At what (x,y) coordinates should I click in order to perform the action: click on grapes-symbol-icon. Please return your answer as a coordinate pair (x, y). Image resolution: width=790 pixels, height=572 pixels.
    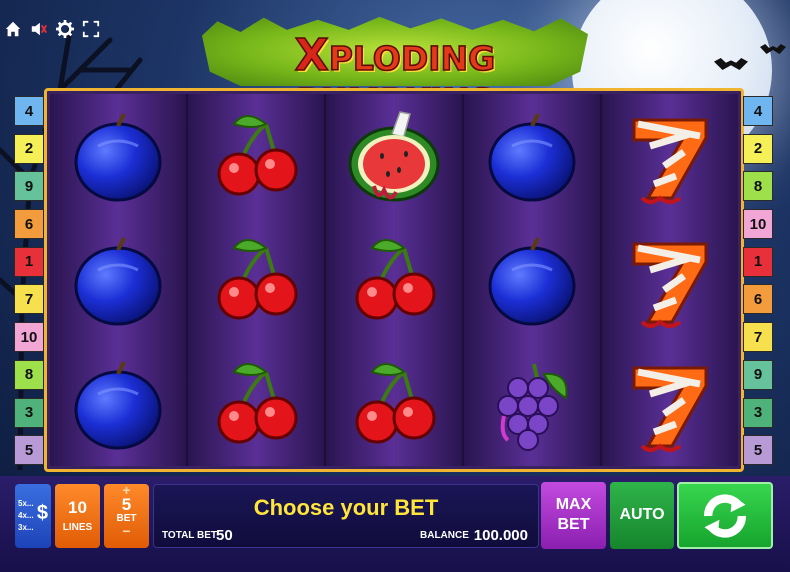
    Looking at the image, I should click on (532, 404).